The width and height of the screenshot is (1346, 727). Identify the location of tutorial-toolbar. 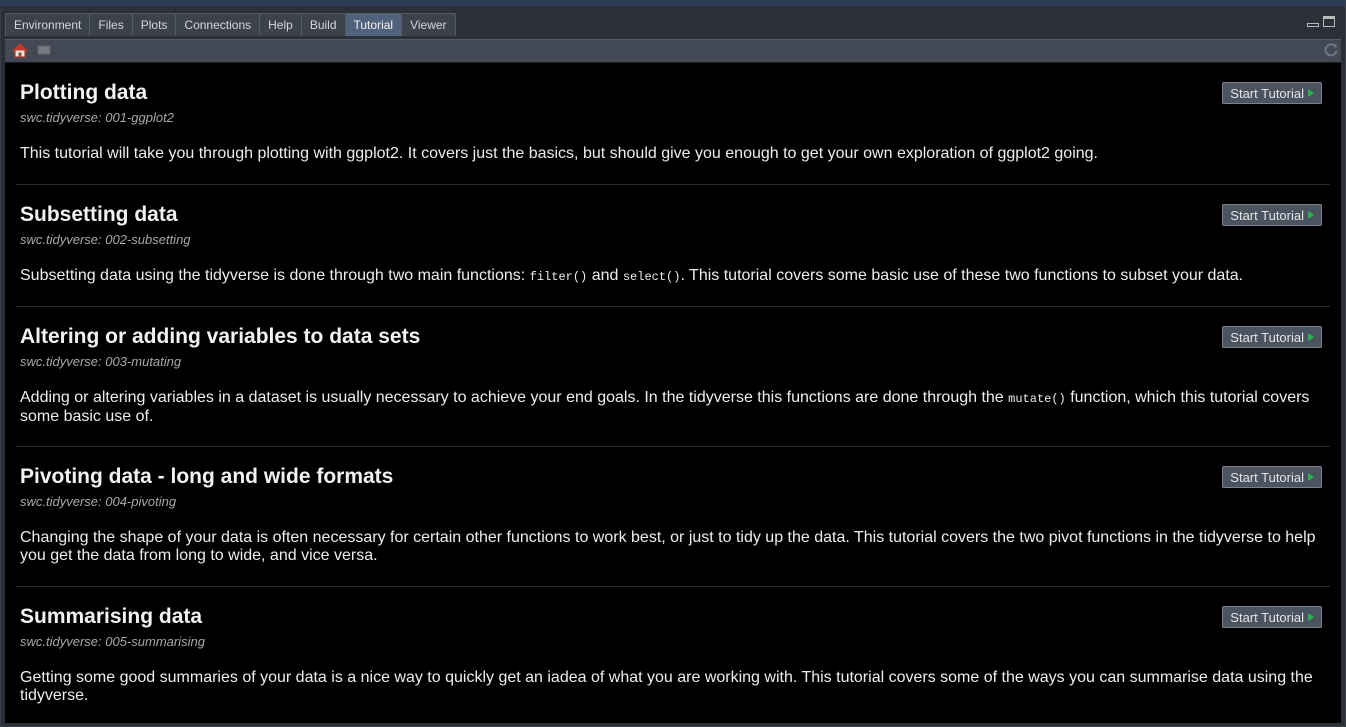
(673, 51).